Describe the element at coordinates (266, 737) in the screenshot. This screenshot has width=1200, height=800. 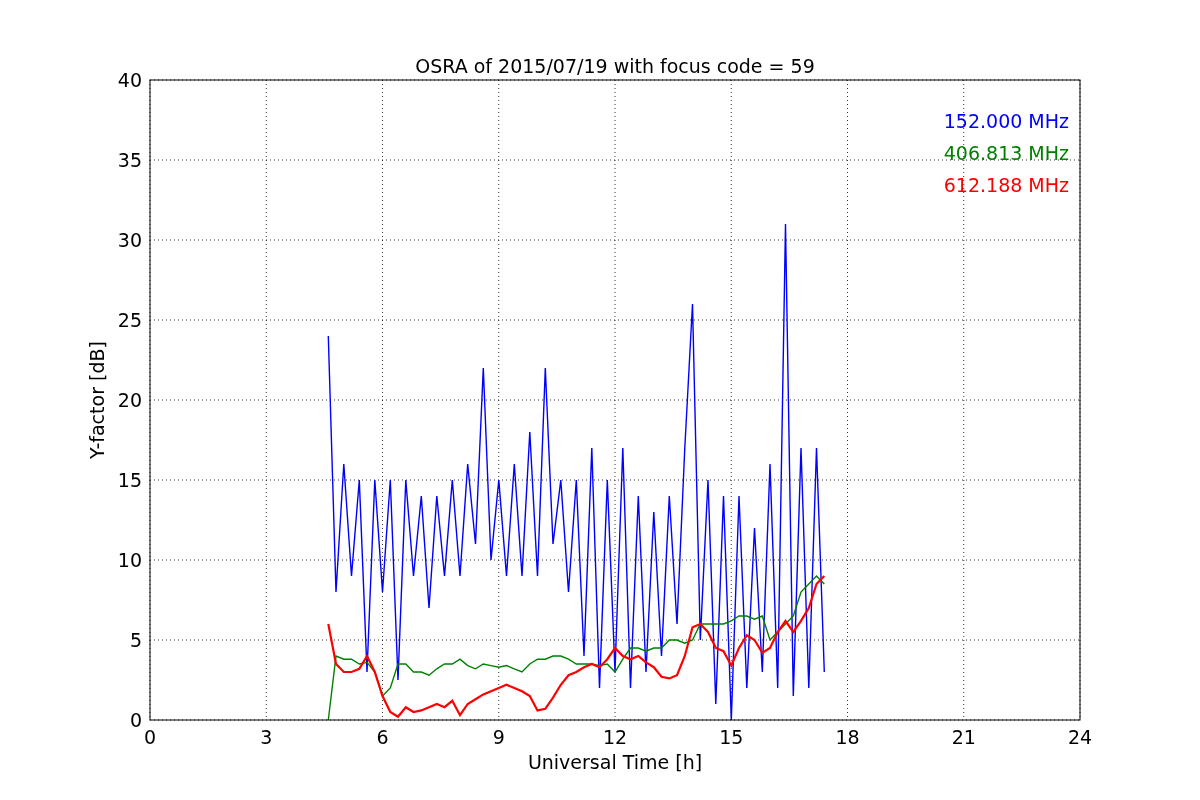
I see `tick-label: 3` at that location.